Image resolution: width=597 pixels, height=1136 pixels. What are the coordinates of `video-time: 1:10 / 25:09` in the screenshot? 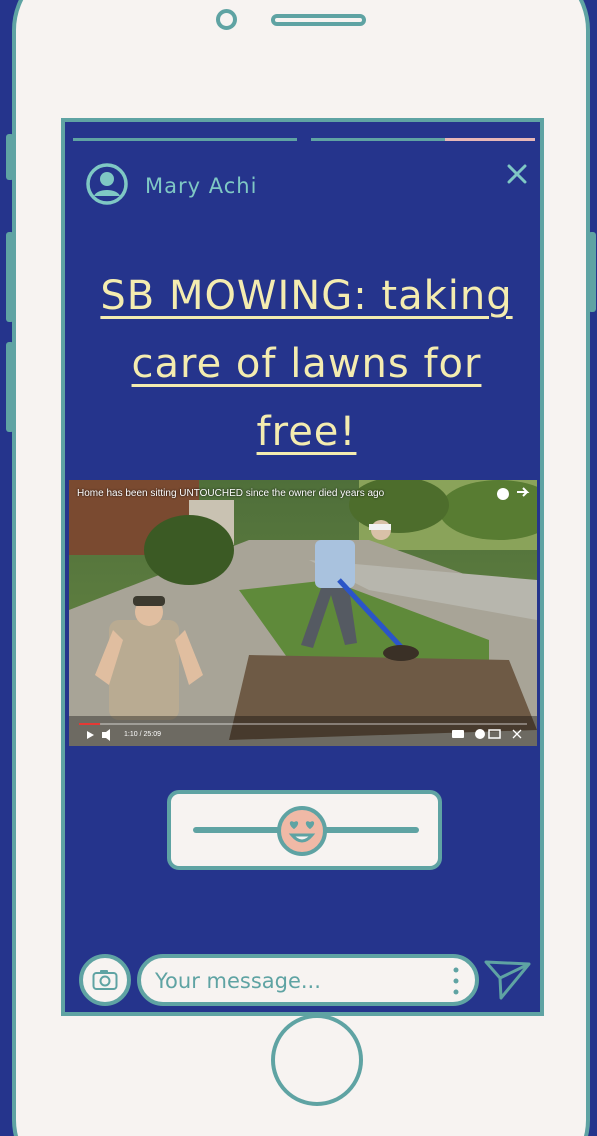 It's located at (142, 734).